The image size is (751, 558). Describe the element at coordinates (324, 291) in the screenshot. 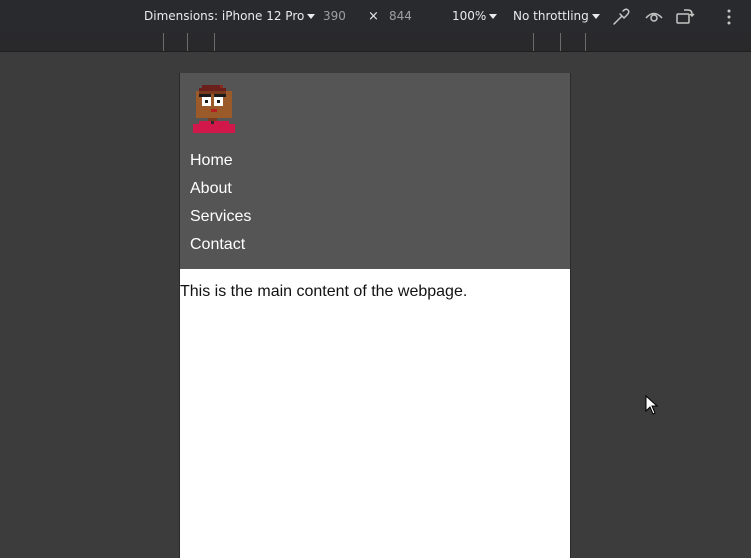

I see `main-content-text: This is the main content of the webpage.` at that location.